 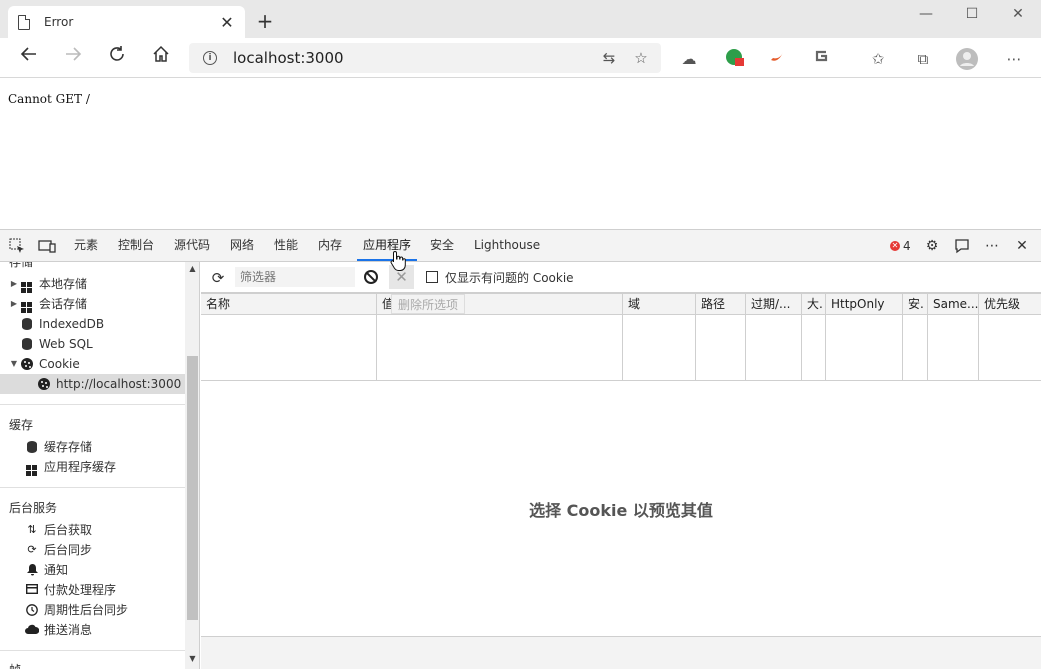 I want to click on sidebar-item-websql: Web SQL, so click(x=92, y=344).